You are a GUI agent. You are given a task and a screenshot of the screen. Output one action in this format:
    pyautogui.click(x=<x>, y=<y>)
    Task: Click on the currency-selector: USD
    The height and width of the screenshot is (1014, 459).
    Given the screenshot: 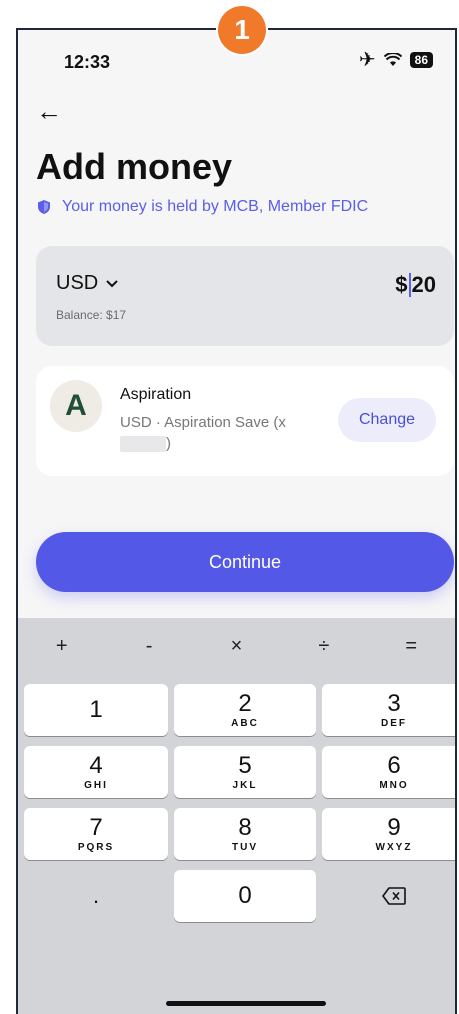 What is the action you would take?
    pyautogui.click(x=87, y=283)
    